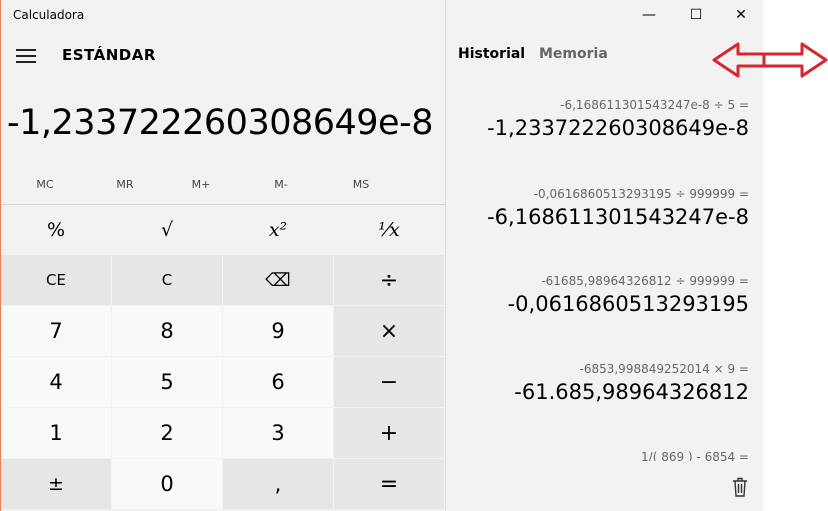 The height and width of the screenshot is (511, 828). What do you see at coordinates (109, 55) in the screenshot?
I see `mode-title: ESTÁNDAR` at bounding box center [109, 55].